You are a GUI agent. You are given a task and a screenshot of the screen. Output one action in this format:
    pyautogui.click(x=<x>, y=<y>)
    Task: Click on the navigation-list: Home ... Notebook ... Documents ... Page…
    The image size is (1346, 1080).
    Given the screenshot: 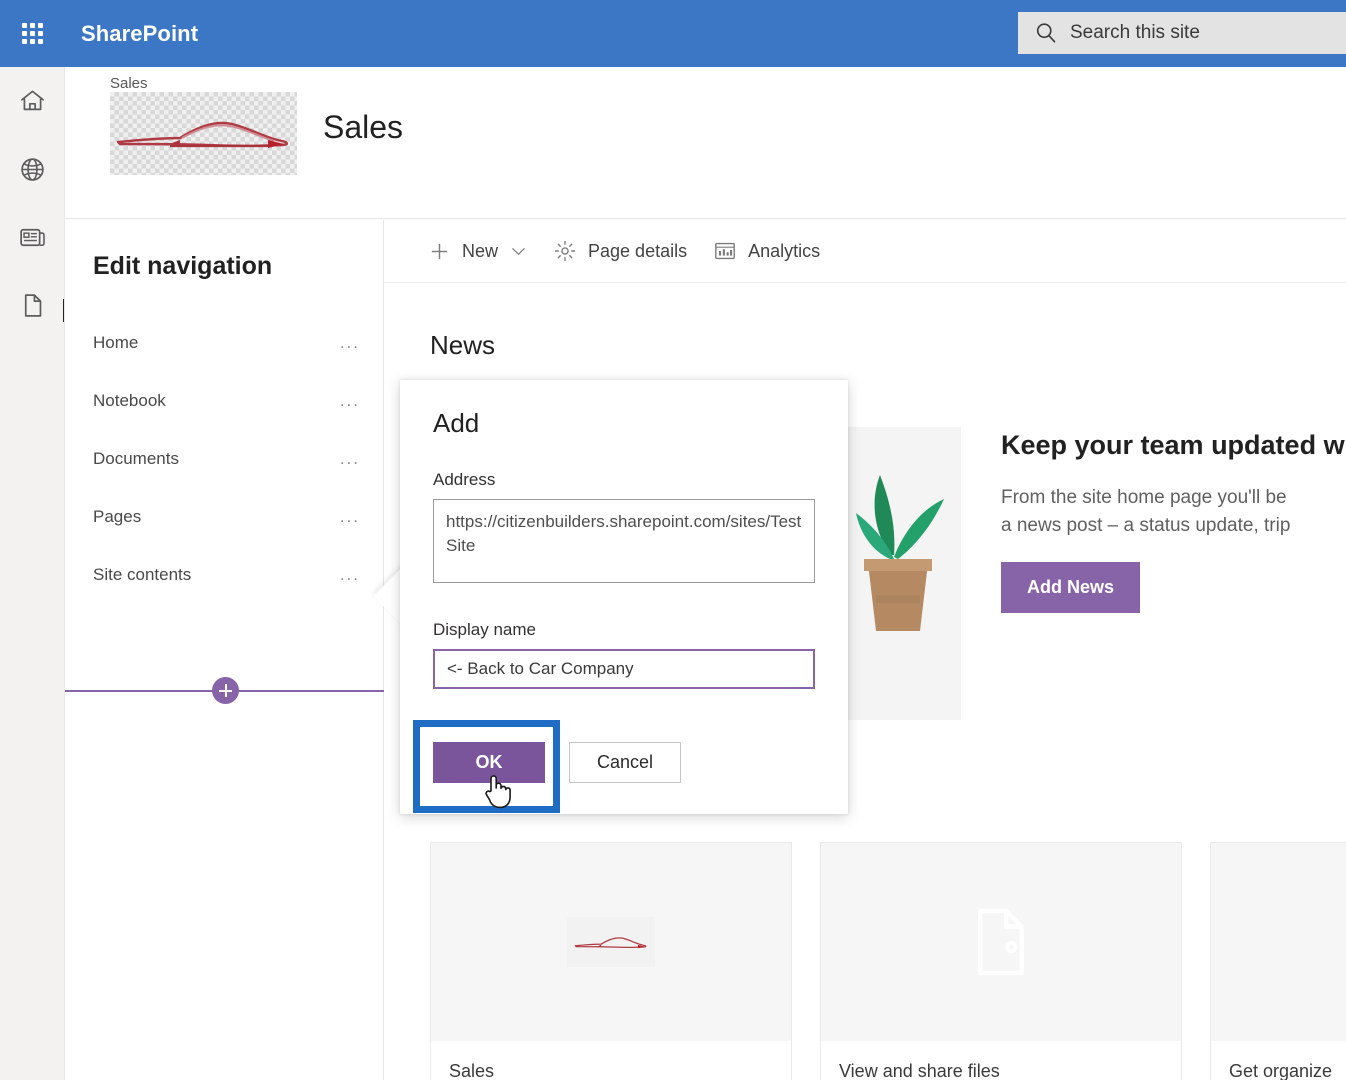 What is the action you would take?
    pyautogui.click(x=224, y=509)
    